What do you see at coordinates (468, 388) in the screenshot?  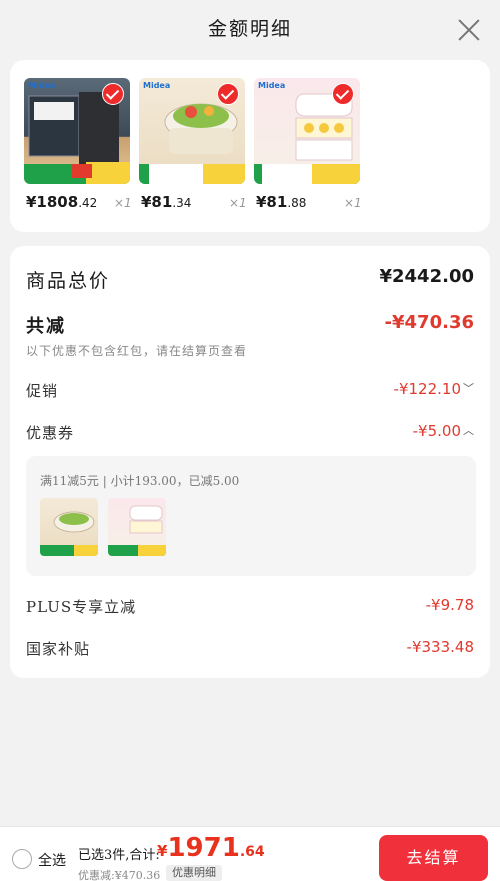 I see `chevron-down-icon: ﹀` at bounding box center [468, 388].